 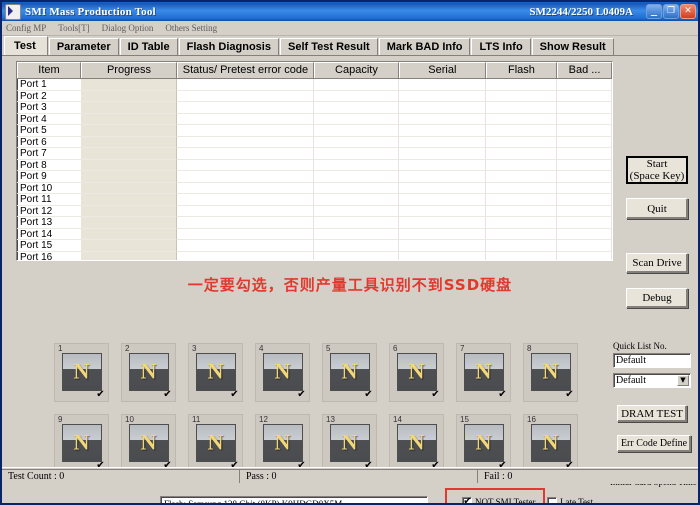 I want to click on device-slot: 3 N ✔, so click(x=215, y=372).